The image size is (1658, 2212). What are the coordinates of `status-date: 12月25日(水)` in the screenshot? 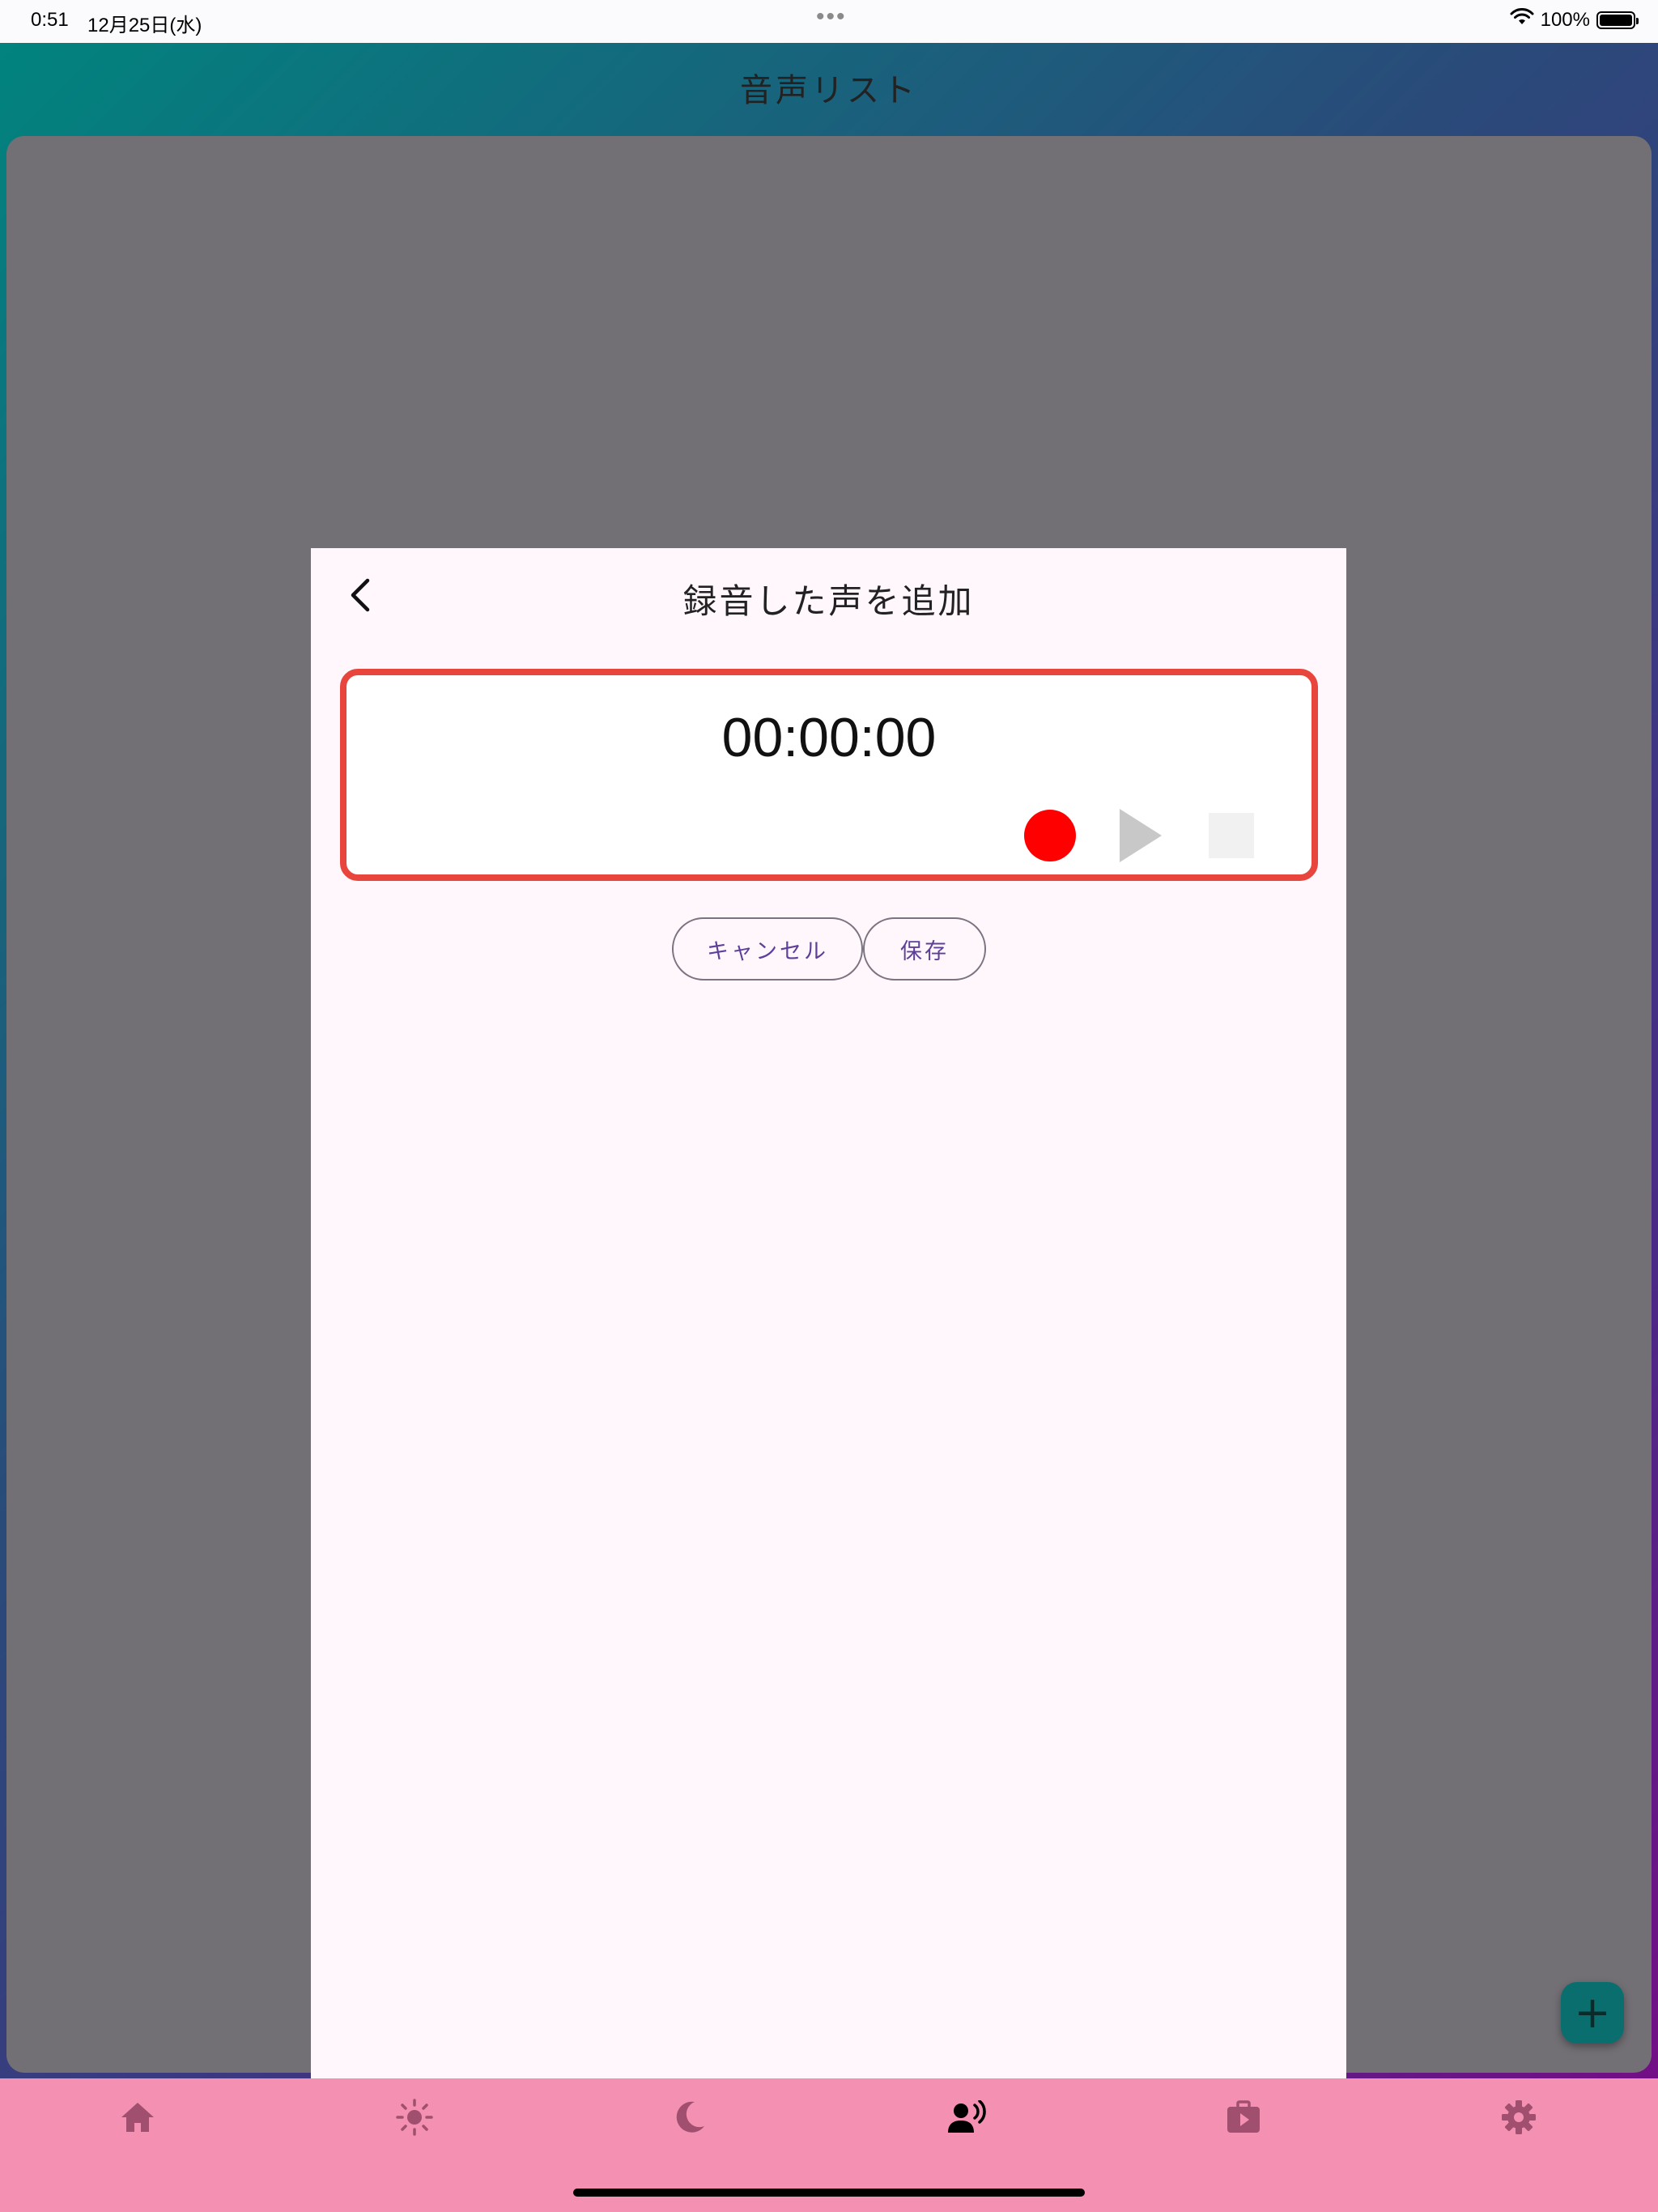 It's located at (144, 26).